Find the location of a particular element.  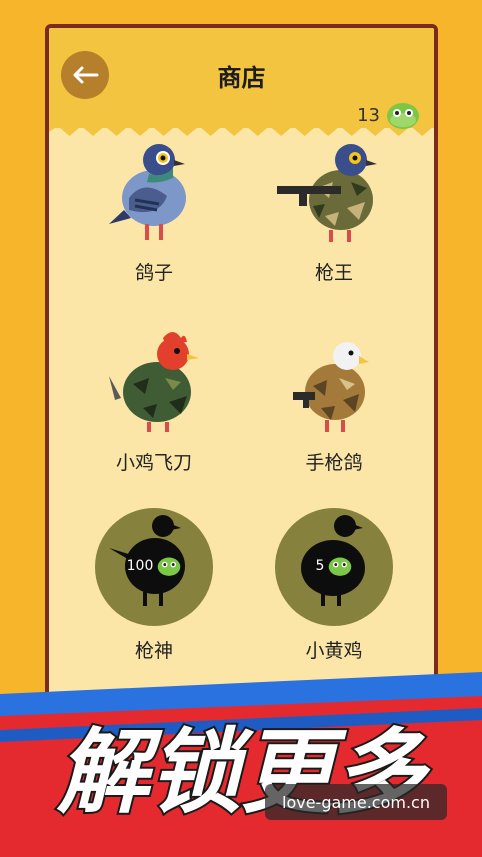

item-label: 鸽子 is located at coordinates (153, 273).